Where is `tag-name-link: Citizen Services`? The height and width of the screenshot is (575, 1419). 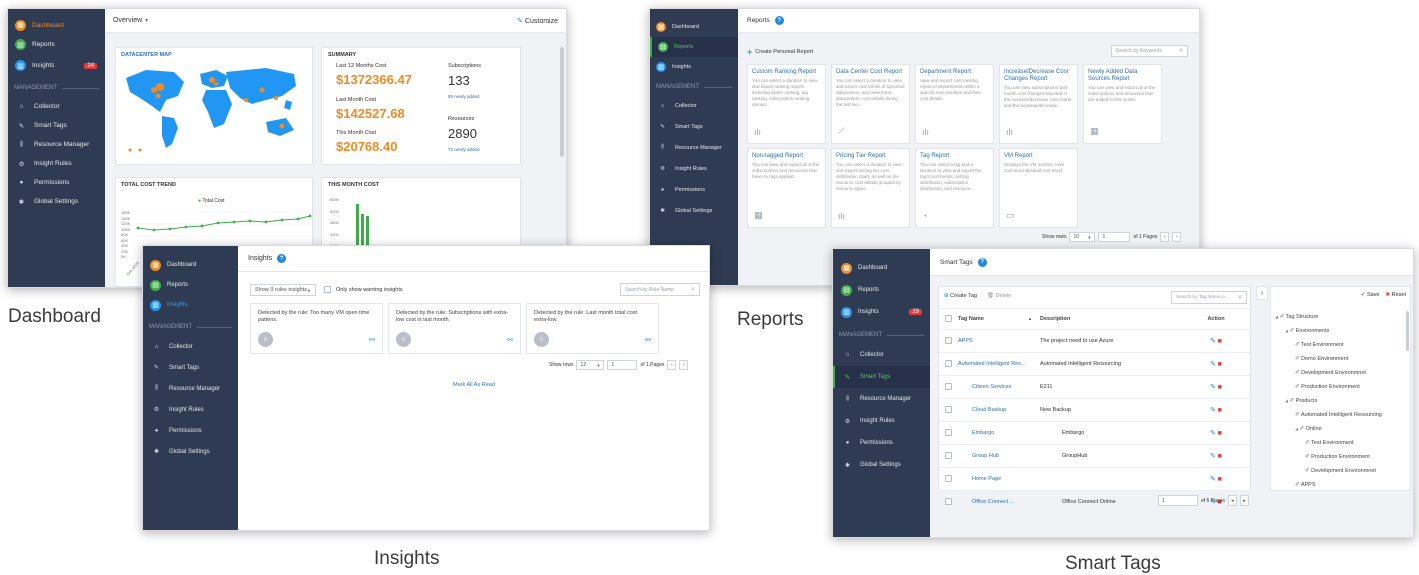
tag-name-link: Citizen Services is located at coordinates (997, 387).